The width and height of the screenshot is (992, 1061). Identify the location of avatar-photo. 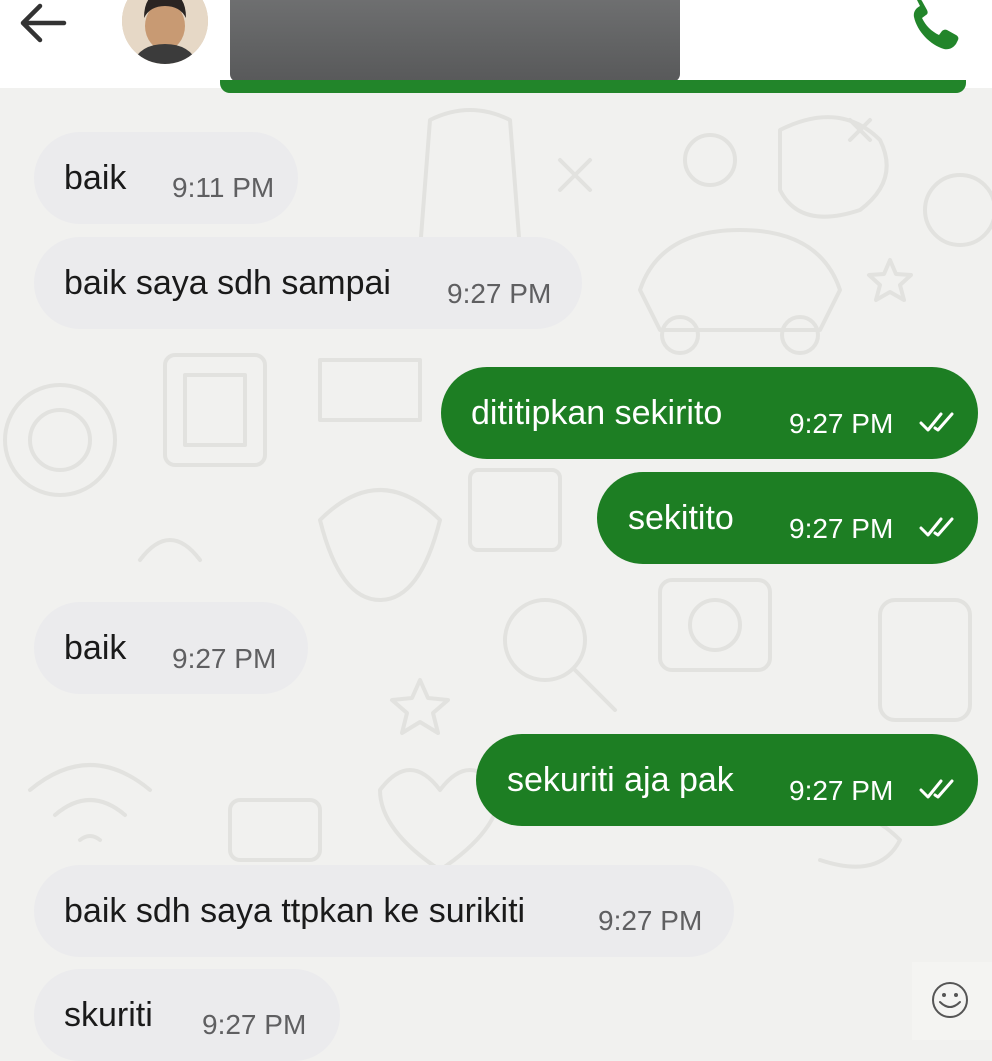
(165, 32).